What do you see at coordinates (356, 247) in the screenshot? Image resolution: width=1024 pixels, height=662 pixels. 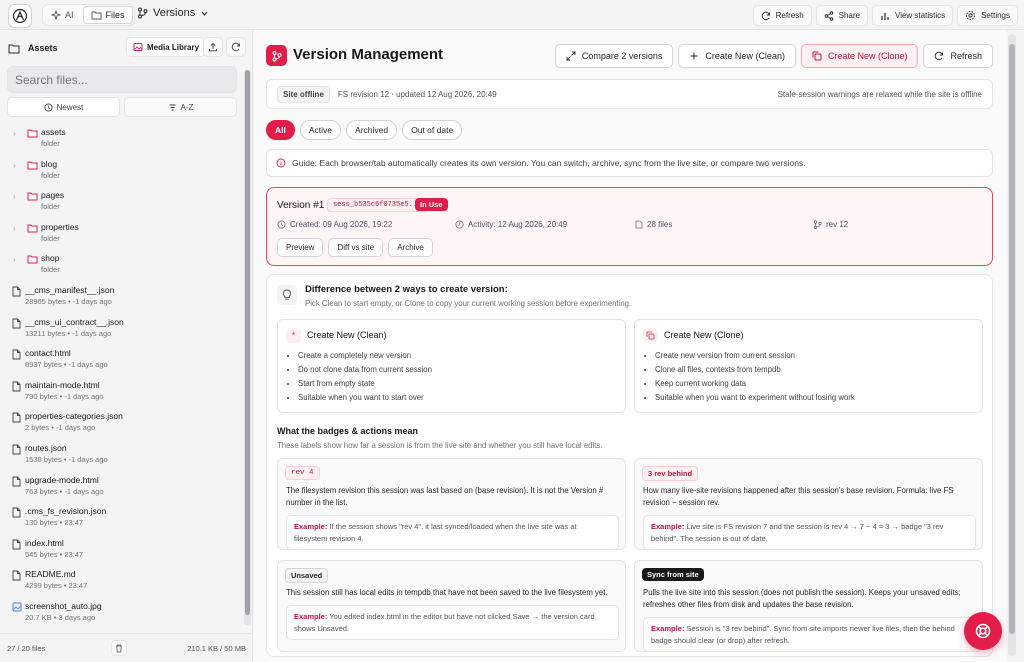 I see `diff-vs-site-button: Diff vs site` at bounding box center [356, 247].